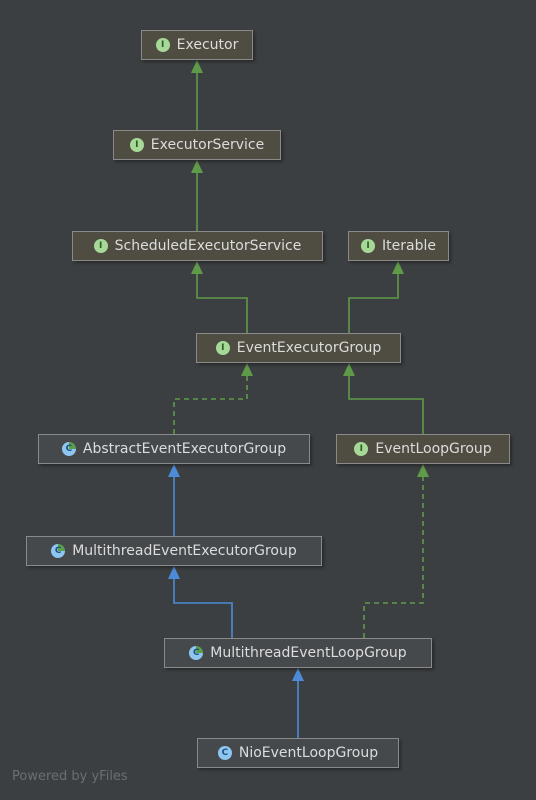 Image resolution: width=536 pixels, height=800 pixels. Describe the element at coordinates (207, 45) in the screenshot. I see `node-label: Executor` at that location.